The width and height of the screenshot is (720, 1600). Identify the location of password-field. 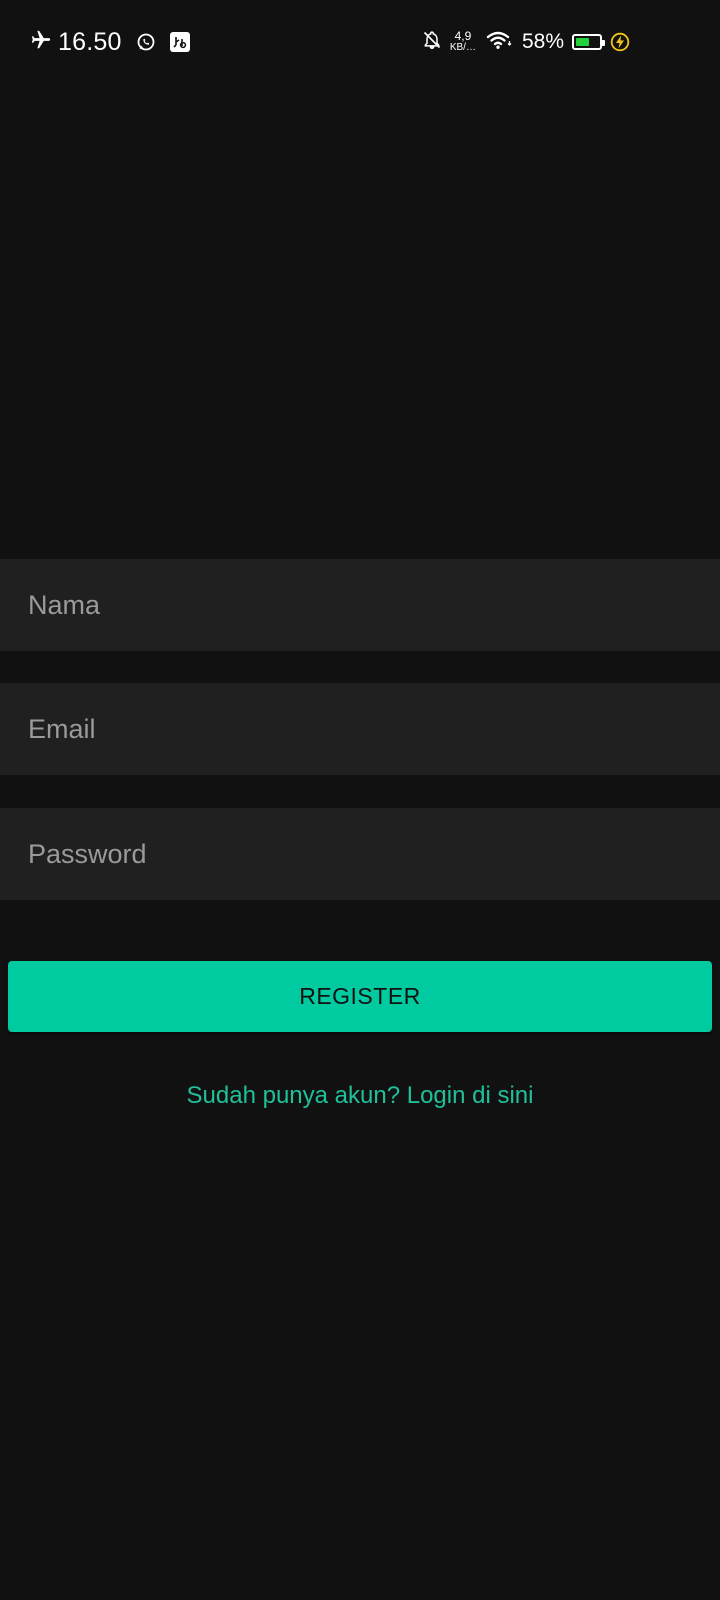
(360, 854).